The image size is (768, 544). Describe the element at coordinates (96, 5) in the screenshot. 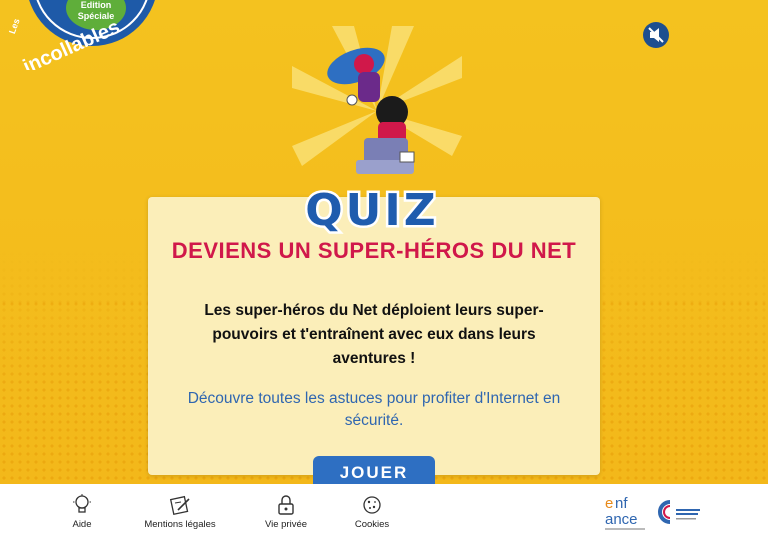

I see `logo-badge-text: Edition` at that location.